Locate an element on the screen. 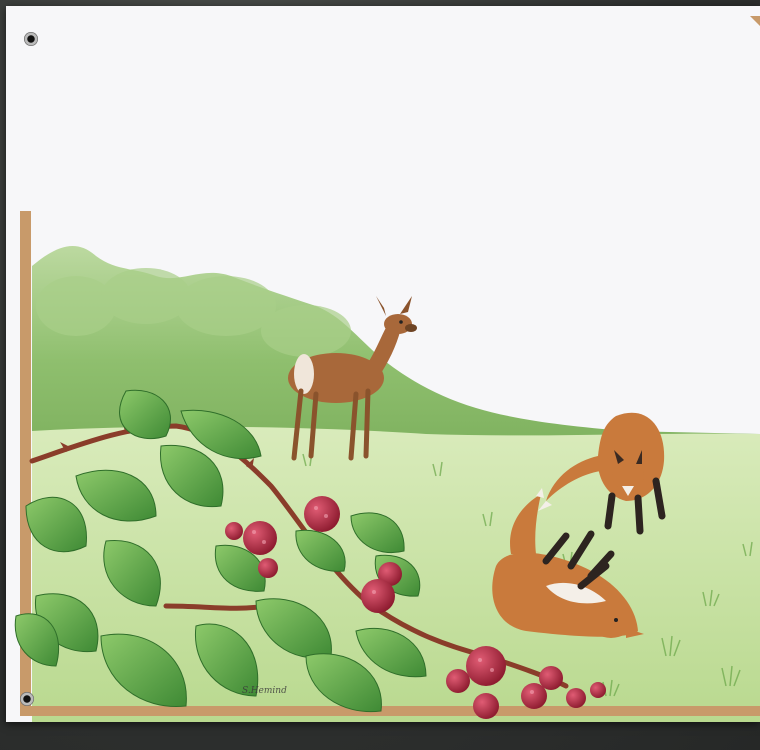 The image size is (760, 750). artist-signature: S.Hemind is located at coordinates (264, 691).